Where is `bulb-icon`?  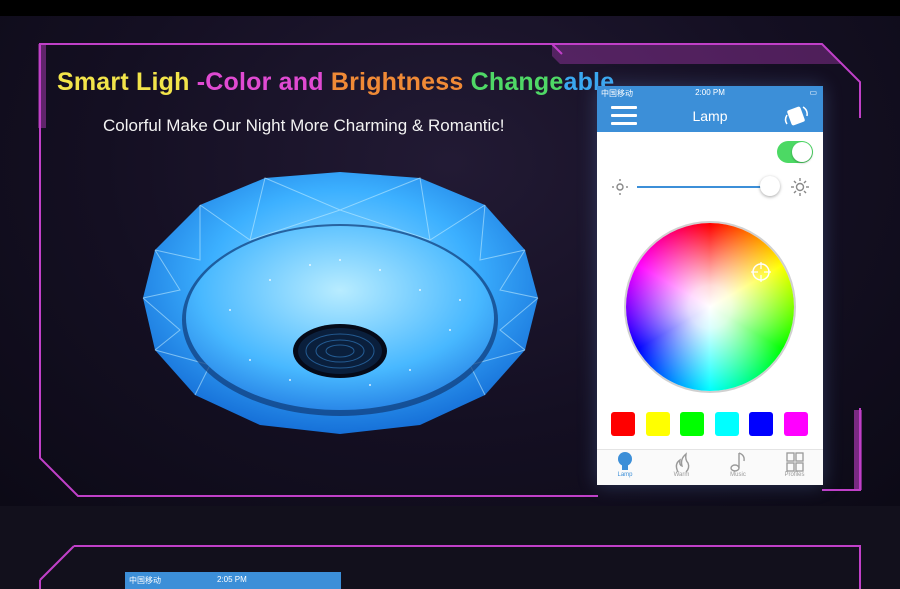 bulb-icon is located at coordinates (625, 462).